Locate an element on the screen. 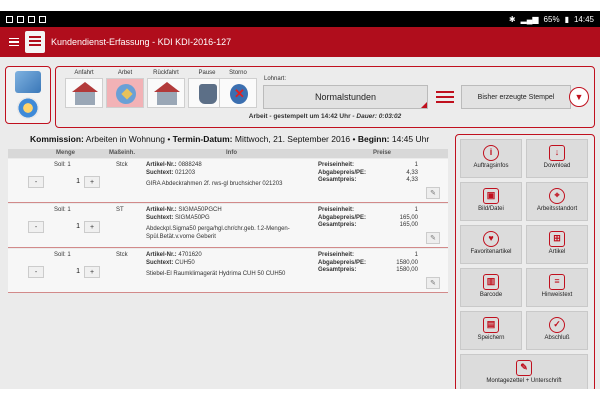 The width and height of the screenshot is (600, 400). bild-datei-button: ▣ Bild/Datei is located at coordinates (491, 201).